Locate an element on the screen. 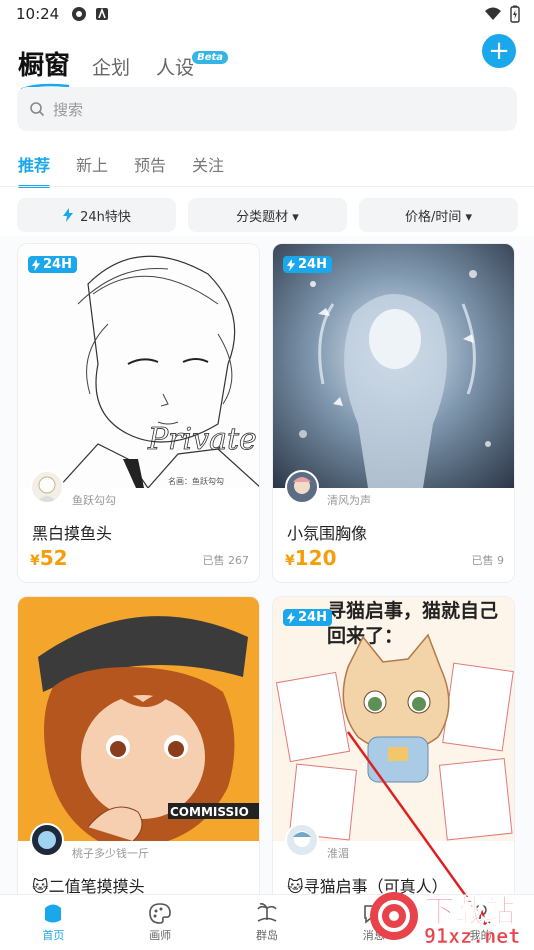 This screenshot has width=534, height=950. add-button: + is located at coordinates (499, 51).